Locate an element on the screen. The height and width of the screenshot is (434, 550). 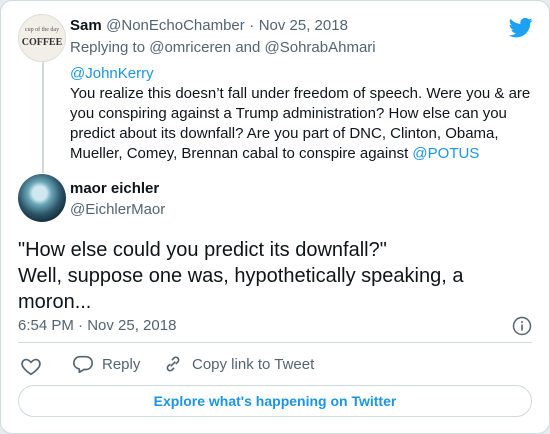
copy-link-label: Copy link to Tweet is located at coordinates (253, 364).